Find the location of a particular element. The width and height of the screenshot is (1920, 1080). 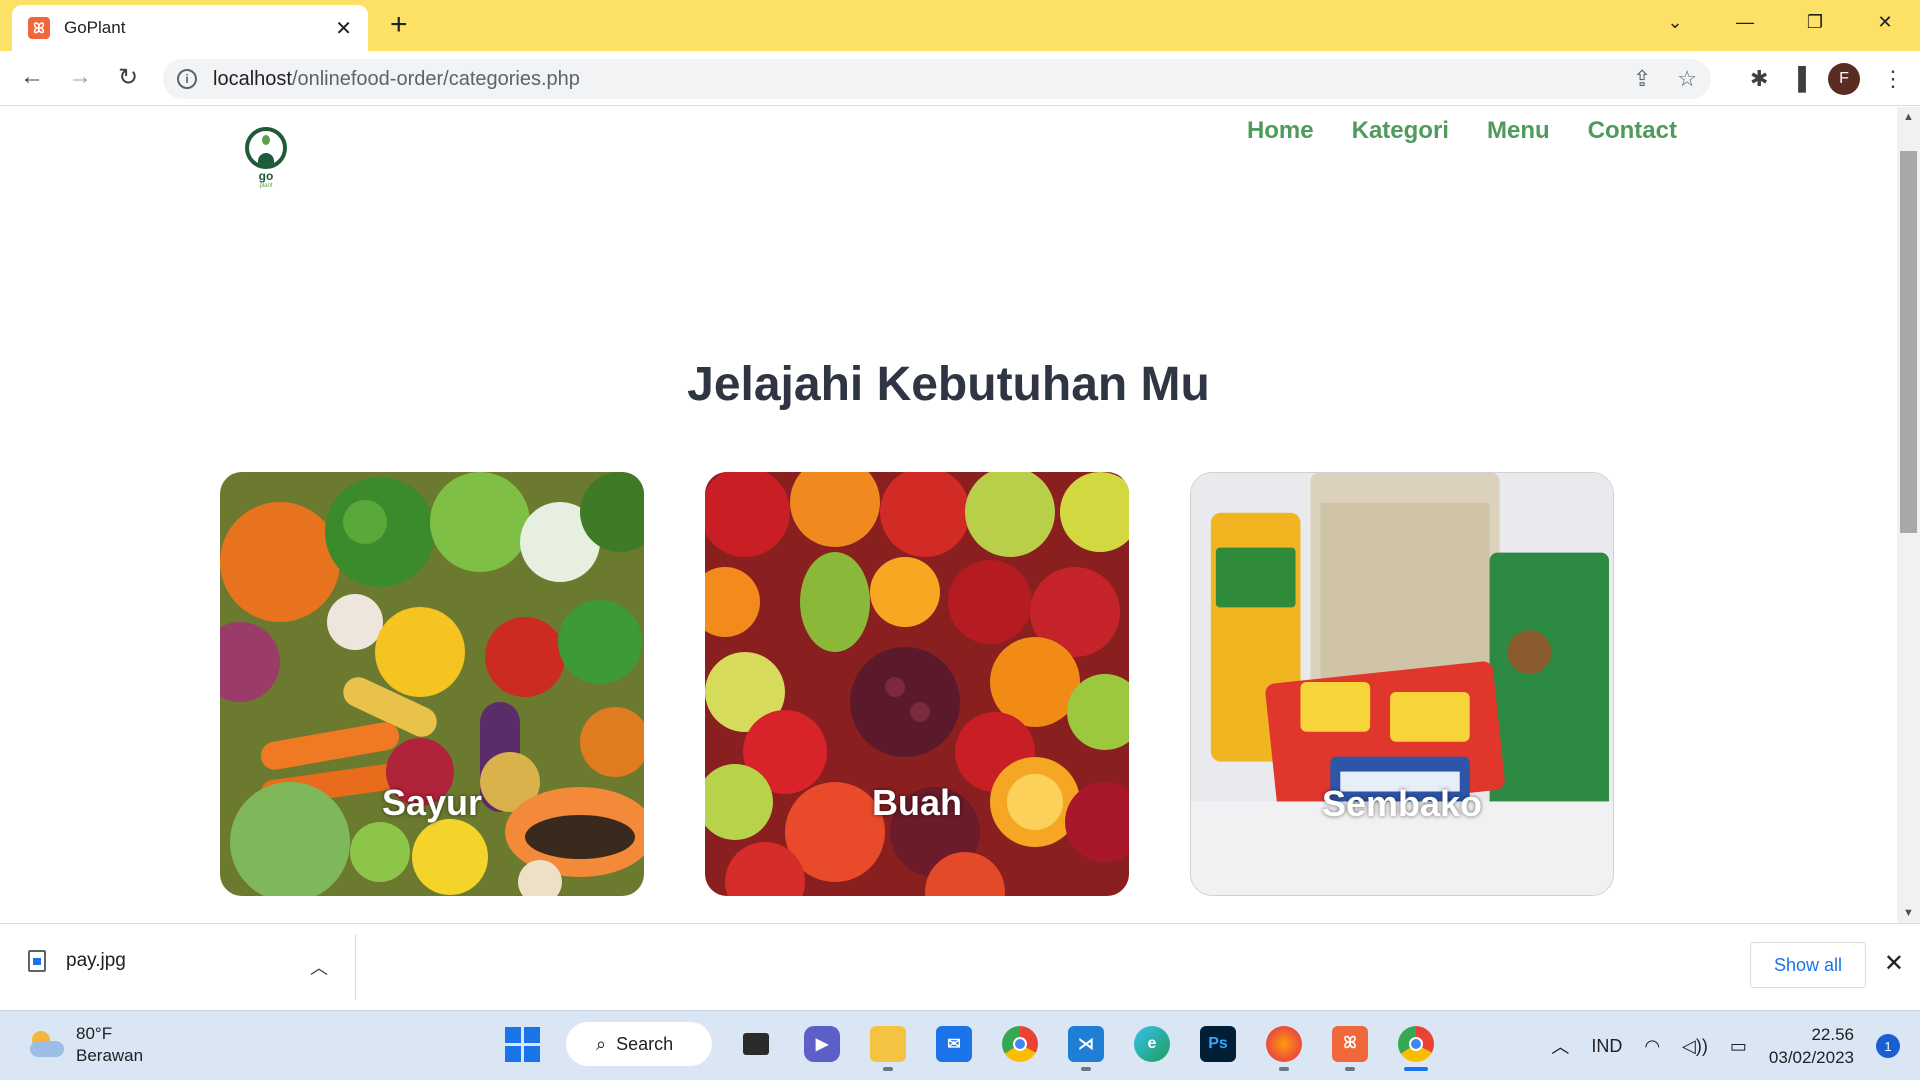

extensions-icon: ✱ is located at coordinates (1759, 79).